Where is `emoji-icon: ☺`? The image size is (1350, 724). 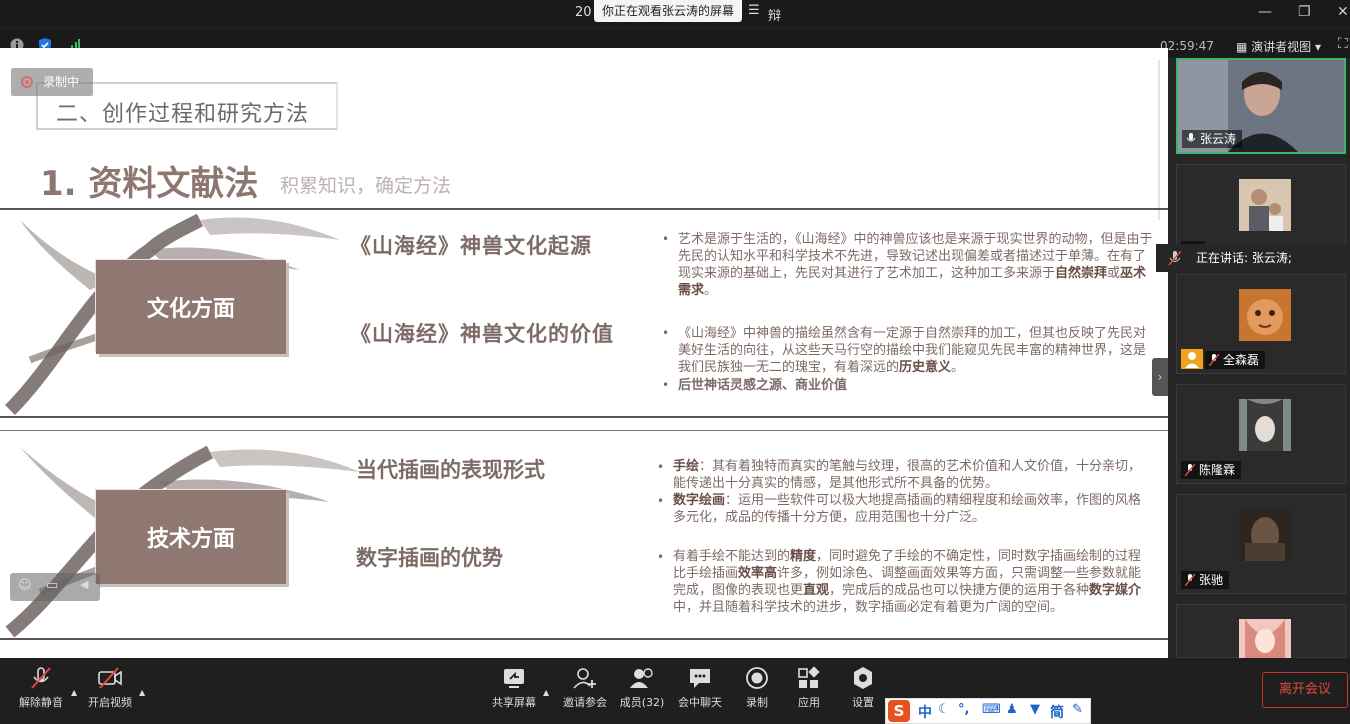 emoji-icon: ☺ is located at coordinates (25, 585).